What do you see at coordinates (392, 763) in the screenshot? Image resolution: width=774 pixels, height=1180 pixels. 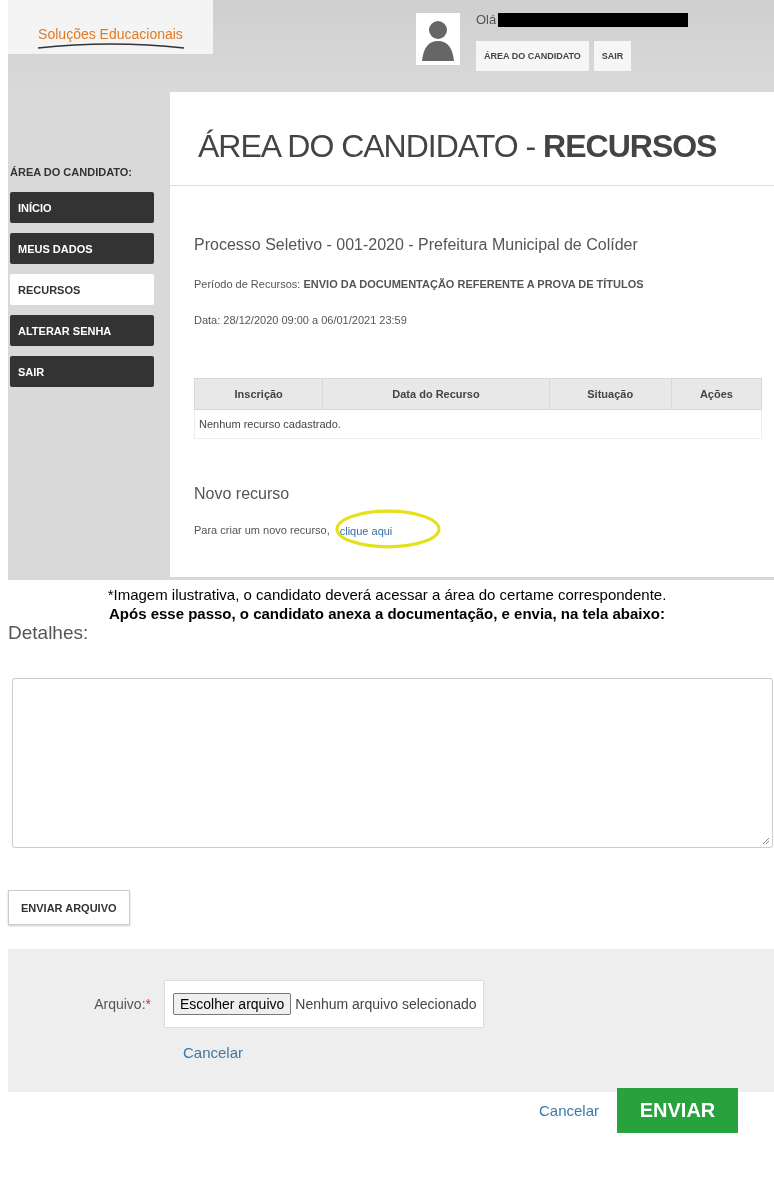 I see `details-textarea` at bounding box center [392, 763].